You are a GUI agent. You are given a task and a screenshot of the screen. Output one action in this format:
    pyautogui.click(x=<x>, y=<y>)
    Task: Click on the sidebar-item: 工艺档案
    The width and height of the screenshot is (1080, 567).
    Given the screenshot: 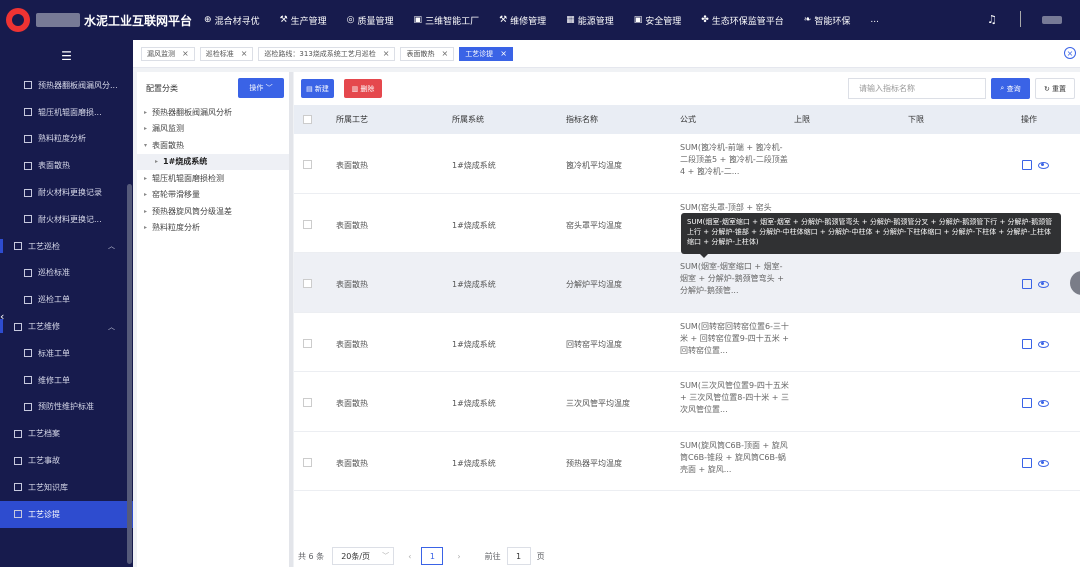 What is the action you would take?
    pyautogui.click(x=66, y=433)
    